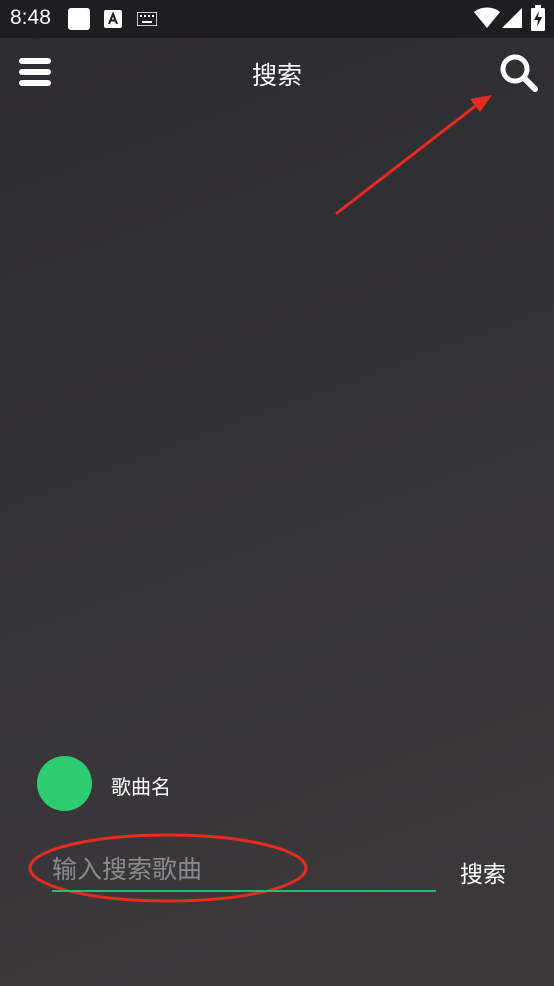 This screenshot has height=986, width=554. Describe the element at coordinates (113, 19) in the screenshot. I see `keyboard-a-icon` at that location.